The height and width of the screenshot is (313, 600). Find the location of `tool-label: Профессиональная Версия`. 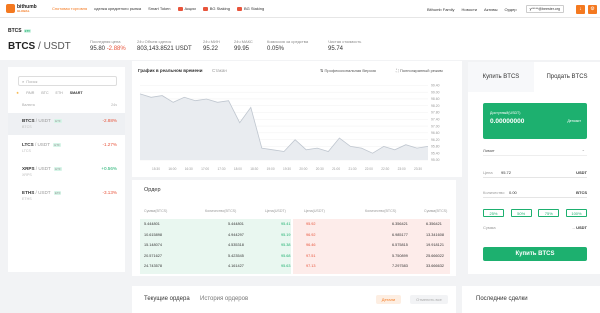

tool-label: Профессиональная Версия is located at coordinates (350, 70).